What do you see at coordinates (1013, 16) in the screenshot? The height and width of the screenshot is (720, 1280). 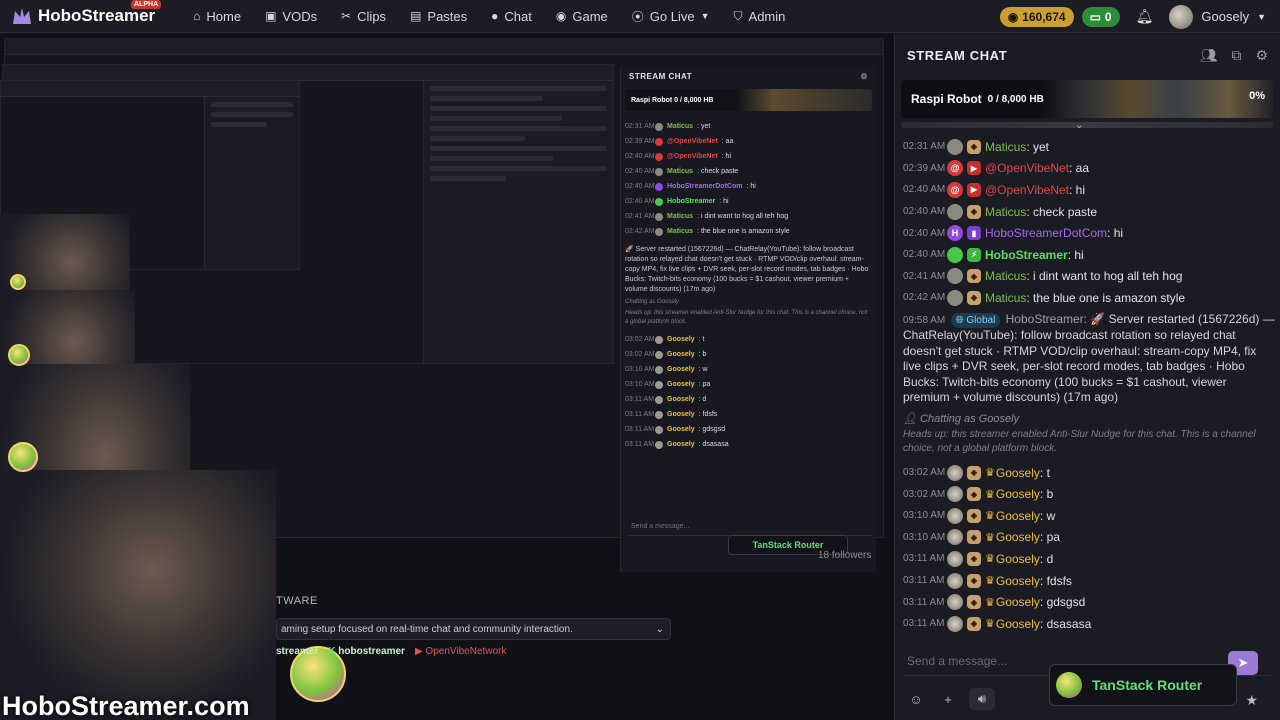 I see `coins-icon: ◉` at bounding box center [1013, 16].